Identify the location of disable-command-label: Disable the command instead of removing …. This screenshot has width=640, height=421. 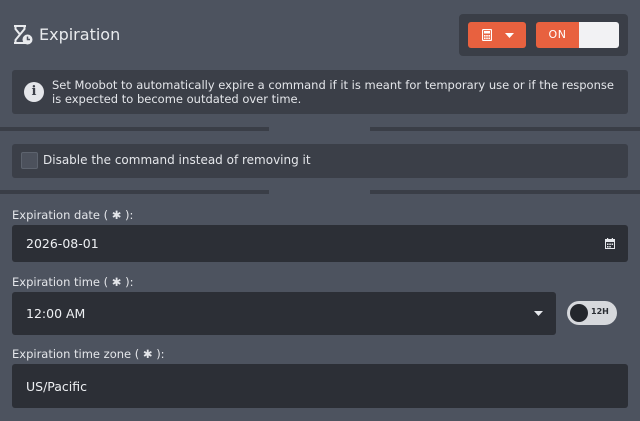
(177, 160).